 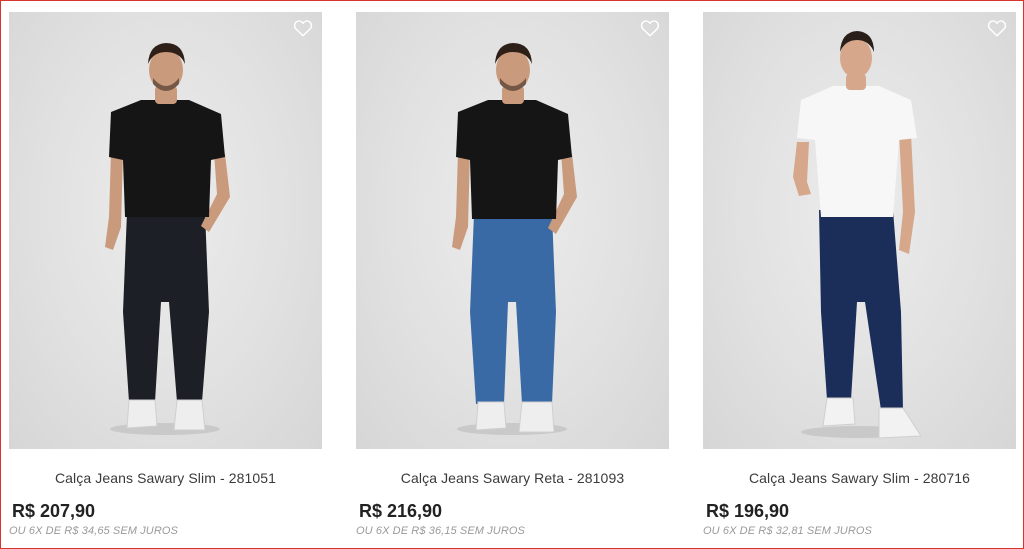 I want to click on installments-text: OU 6X DE R$ 36,15 SEM JUROS, so click(x=440, y=531).